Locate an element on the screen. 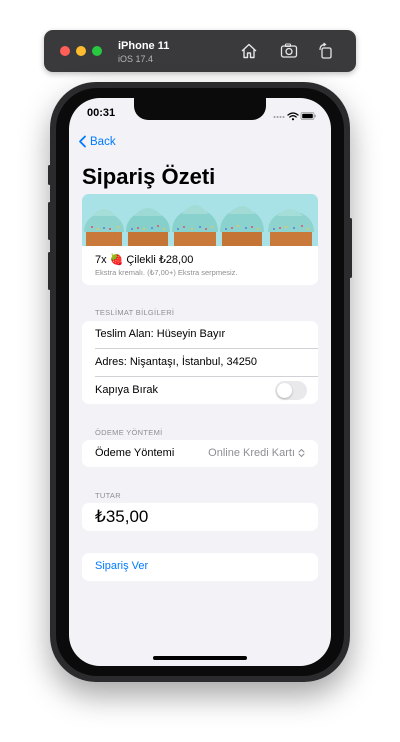 The image size is (400, 742). address-text: Adres: Nişantaşı, İstanbul, 34250 is located at coordinates (176, 362).